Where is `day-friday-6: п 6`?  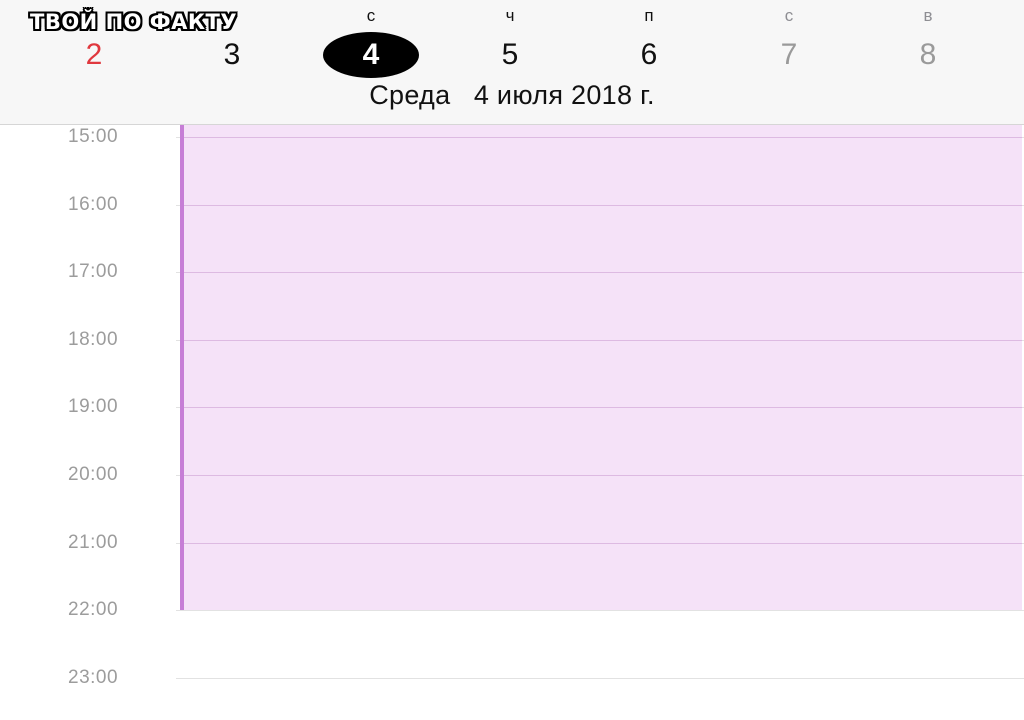
day-friday-6: п 6 is located at coordinates (649, 41).